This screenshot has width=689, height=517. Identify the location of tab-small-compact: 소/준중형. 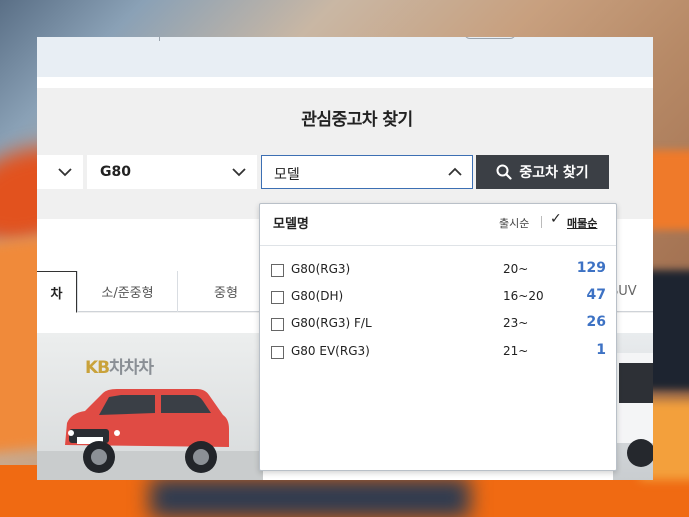
(127, 291).